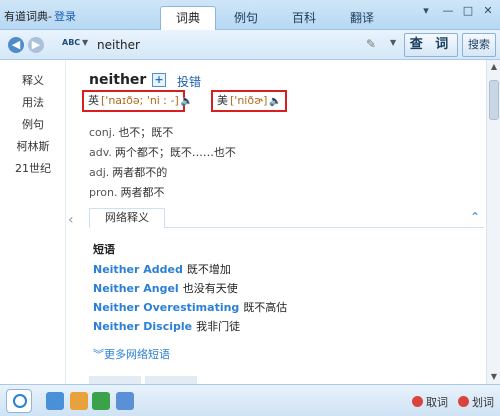  I want to click on definition-item: adv. 两个都不；既不……也不, so click(162, 152).